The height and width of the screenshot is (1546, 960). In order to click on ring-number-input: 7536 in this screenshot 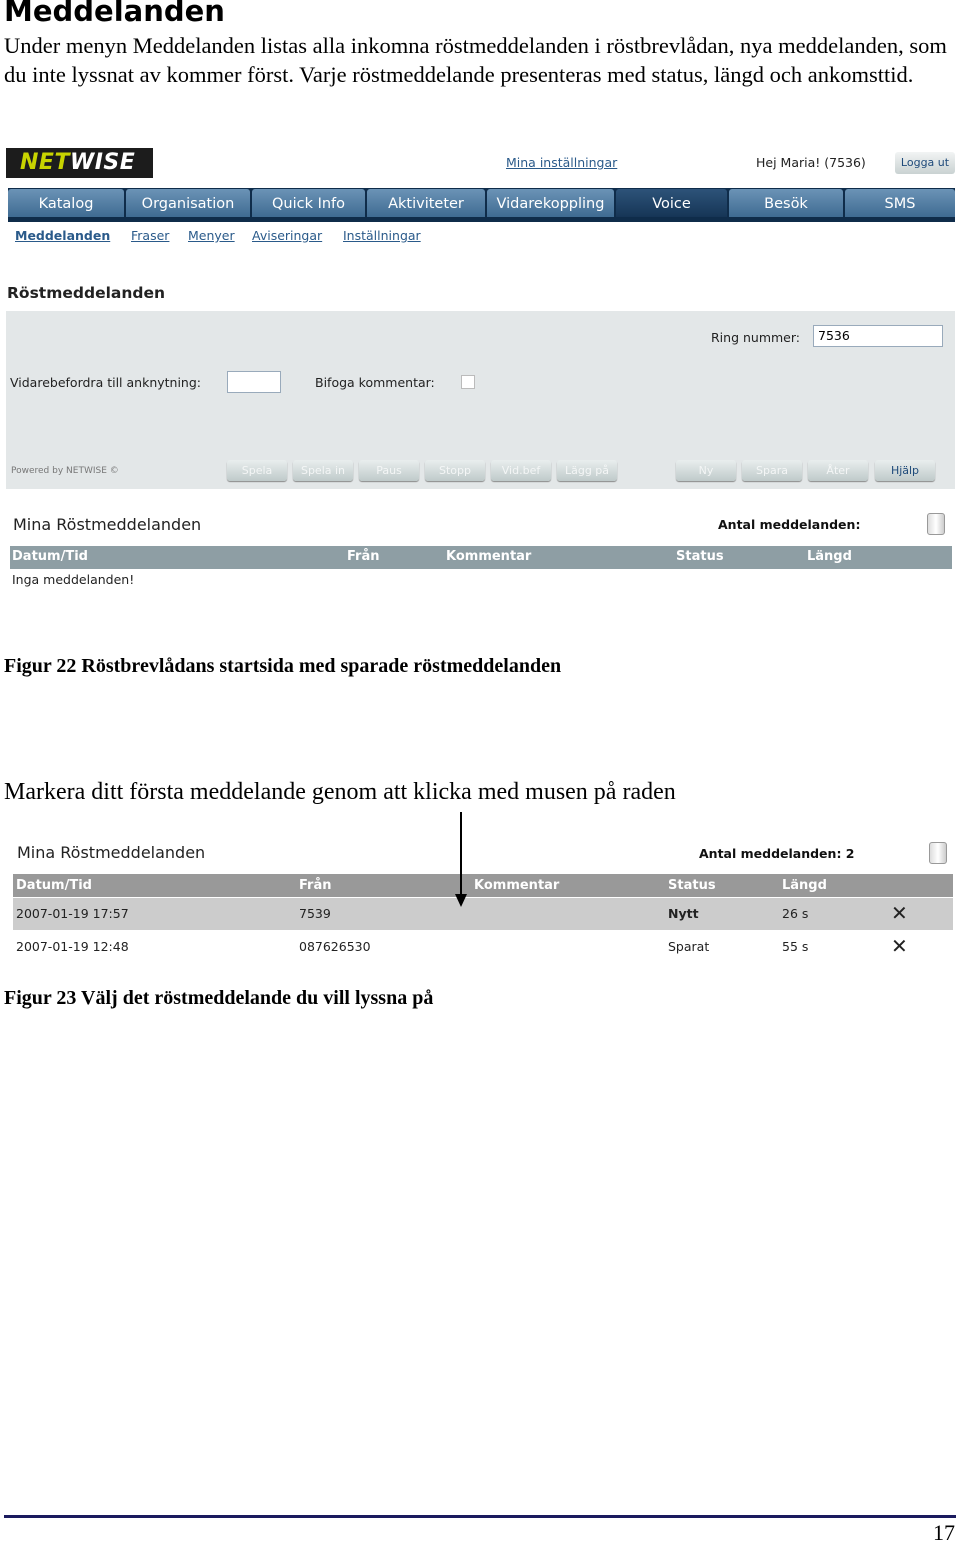, I will do `click(878, 336)`.